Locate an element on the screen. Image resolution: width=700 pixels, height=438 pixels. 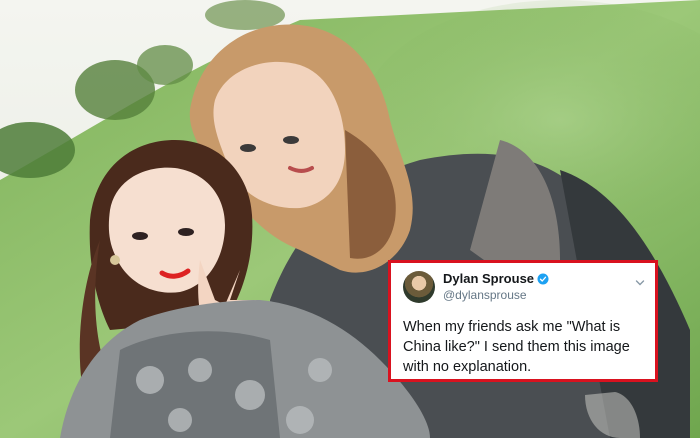
tweet-header: Dylan Sprouse @dylansprouse is located at coordinates (524, 288).